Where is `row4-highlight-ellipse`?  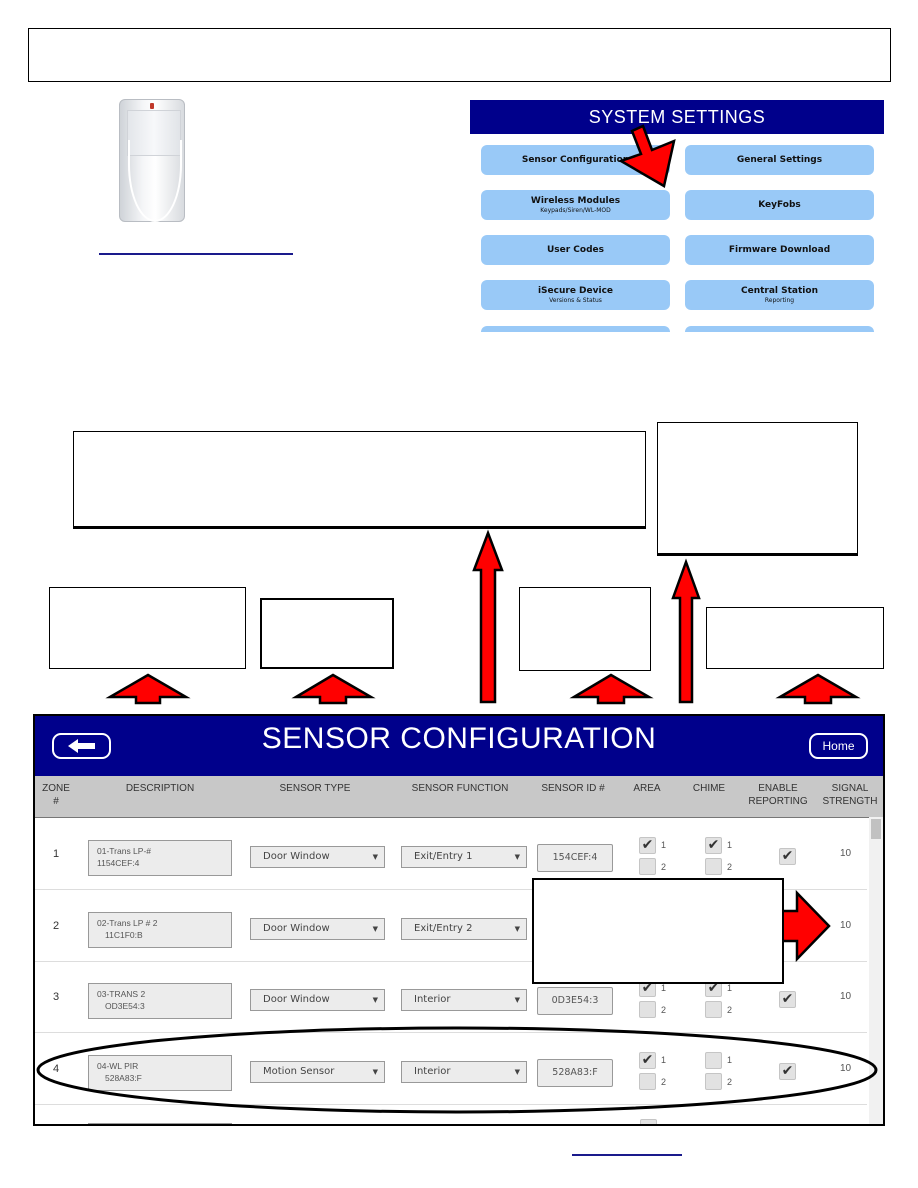 row4-highlight-ellipse is located at coordinates (457, 1070).